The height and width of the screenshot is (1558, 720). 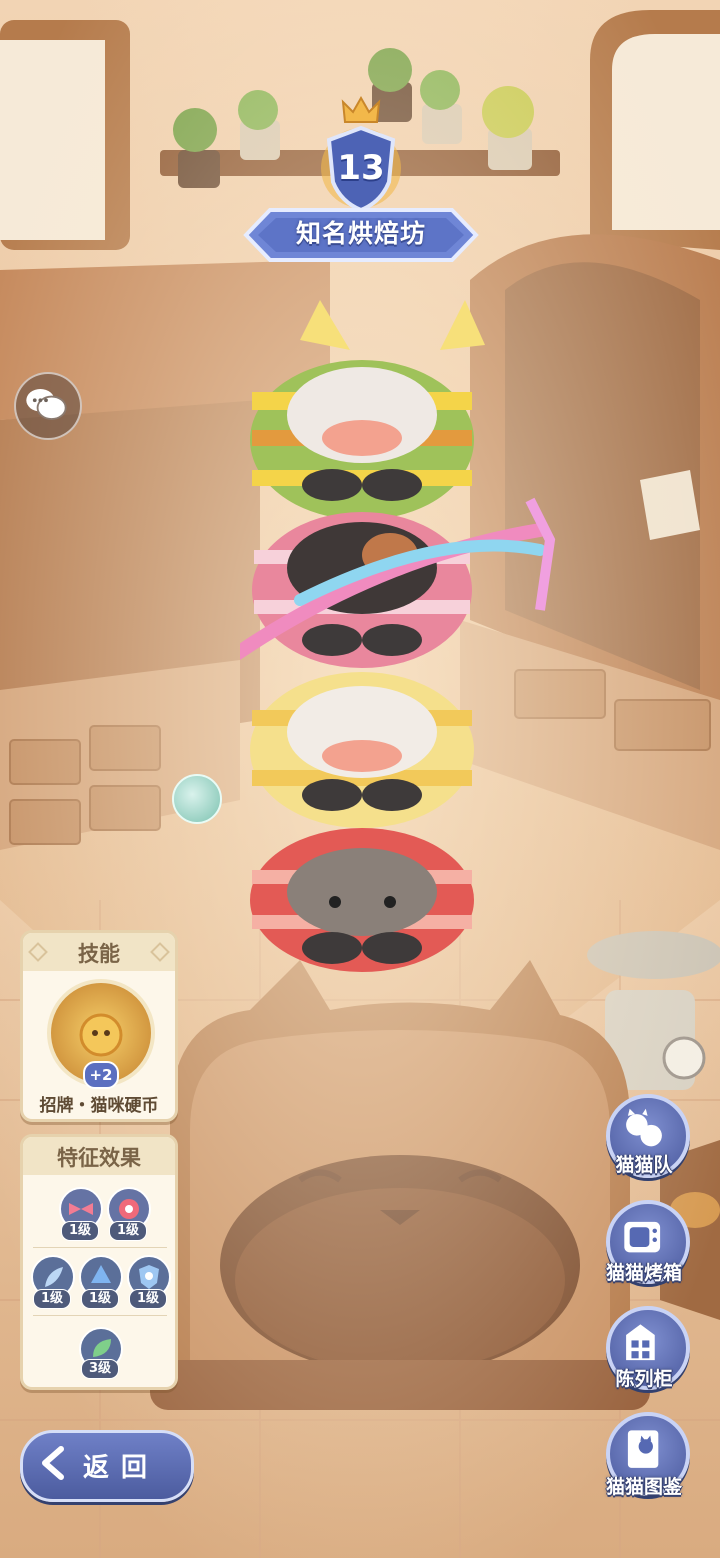 I want to click on bubble-orb, so click(x=197, y=799).